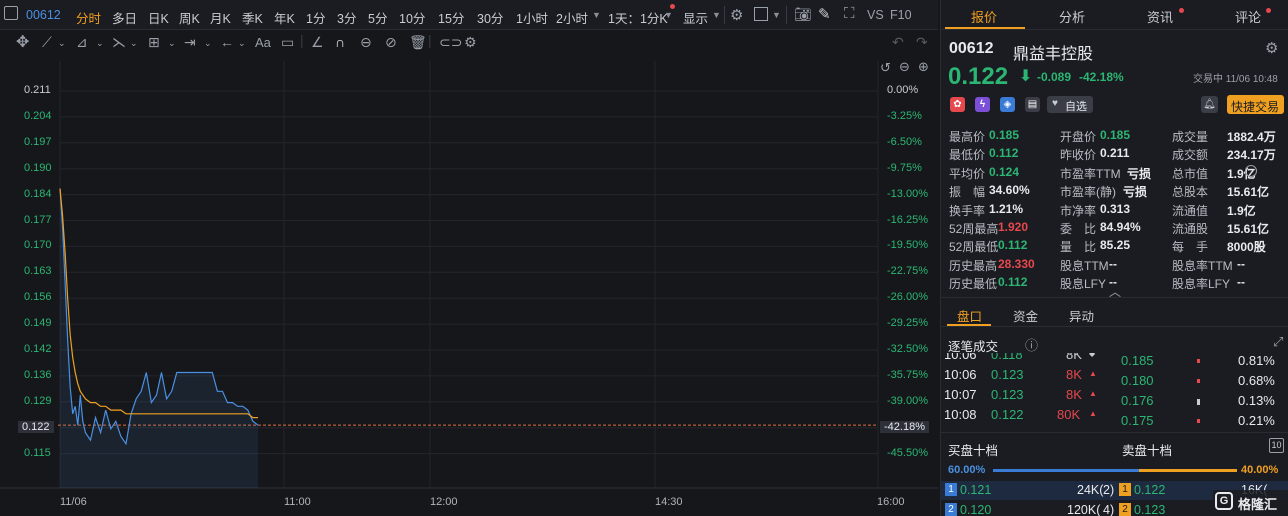  I want to click on period-tab-多日: 多日, so click(124, 17).